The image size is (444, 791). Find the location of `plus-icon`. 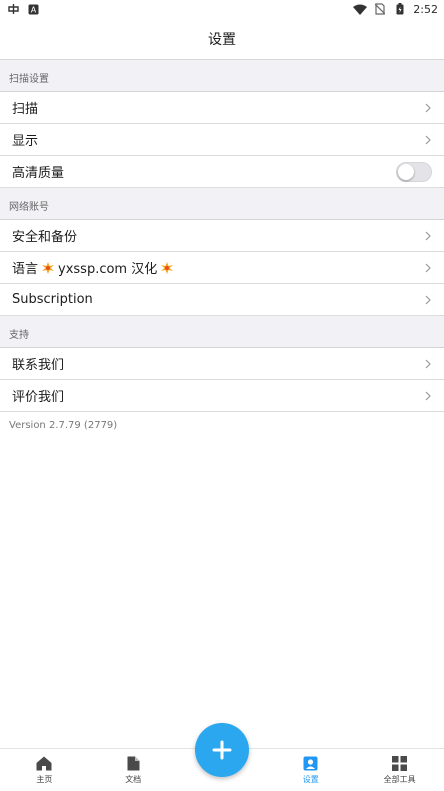

plus-icon is located at coordinates (222, 750).